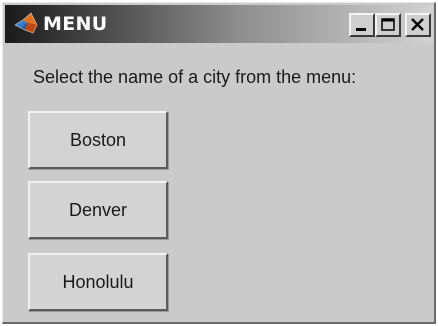 This screenshot has width=438, height=326. Describe the element at coordinates (219, 24) in the screenshot. I see `title-bar: MENU` at that location.